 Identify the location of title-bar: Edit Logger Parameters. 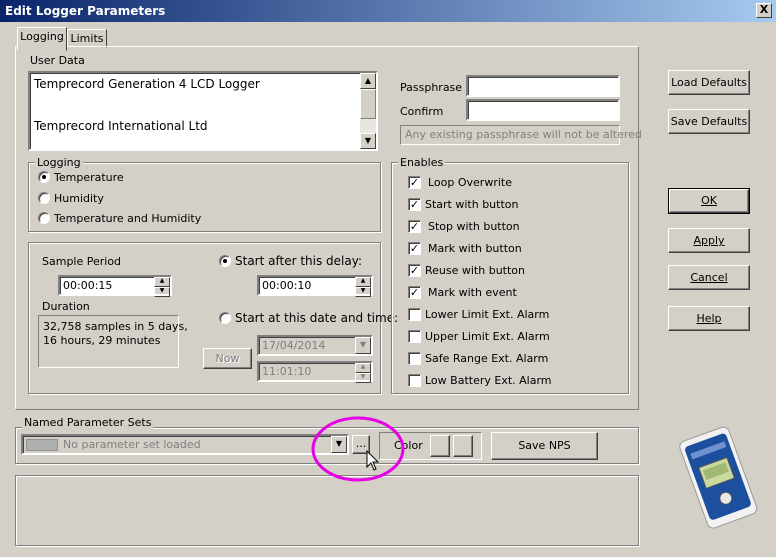
(388, 11).